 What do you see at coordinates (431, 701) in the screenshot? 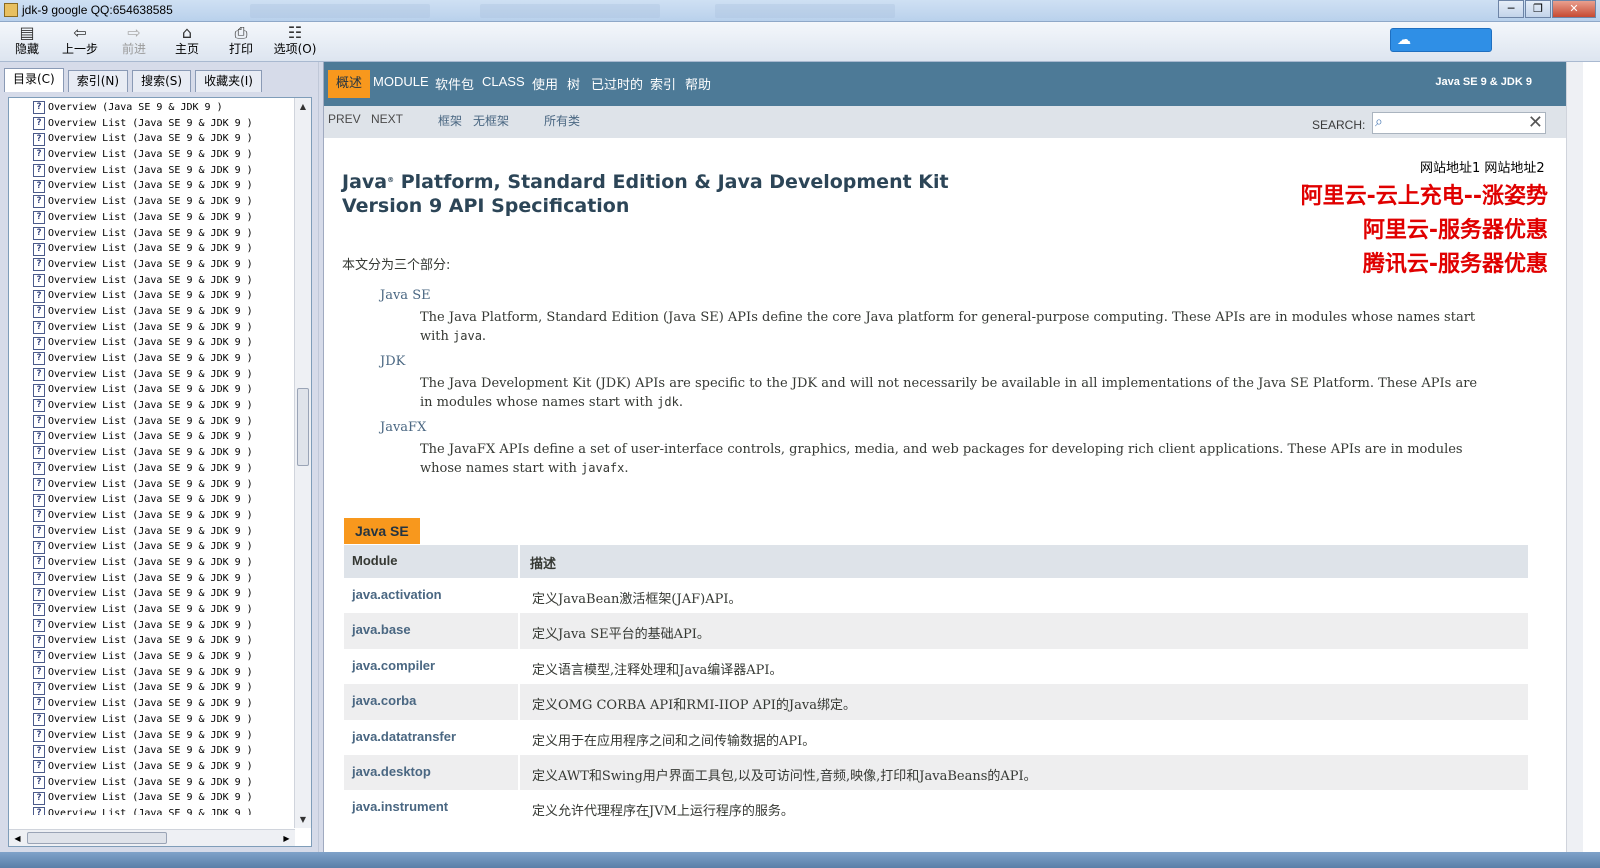
I see `module-link: java.corba` at bounding box center [431, 701].